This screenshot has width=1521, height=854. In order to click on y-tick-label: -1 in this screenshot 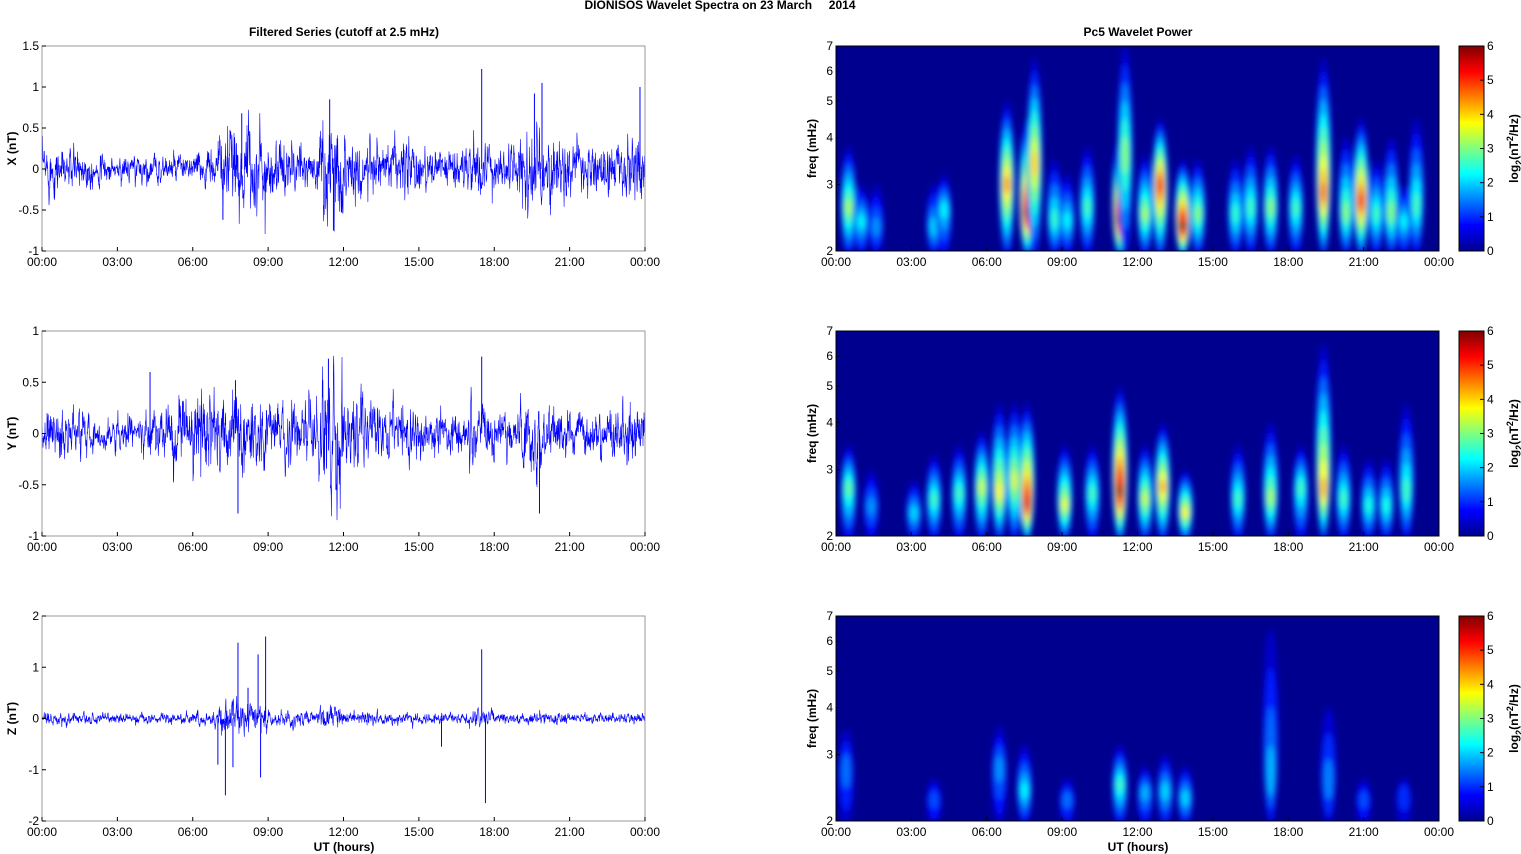, I will do `click(33, 536)`.